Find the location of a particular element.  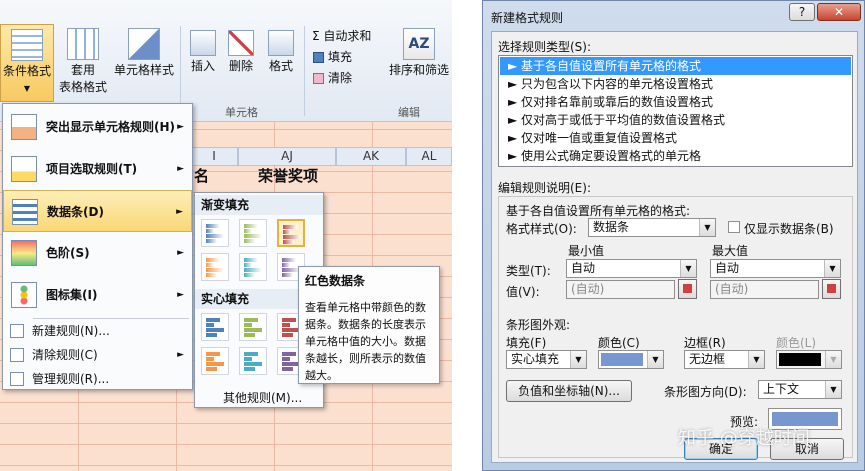

menu-item-top-bottom-rules: 项目选取规则(T) ► is located at coordinates (97, 169).